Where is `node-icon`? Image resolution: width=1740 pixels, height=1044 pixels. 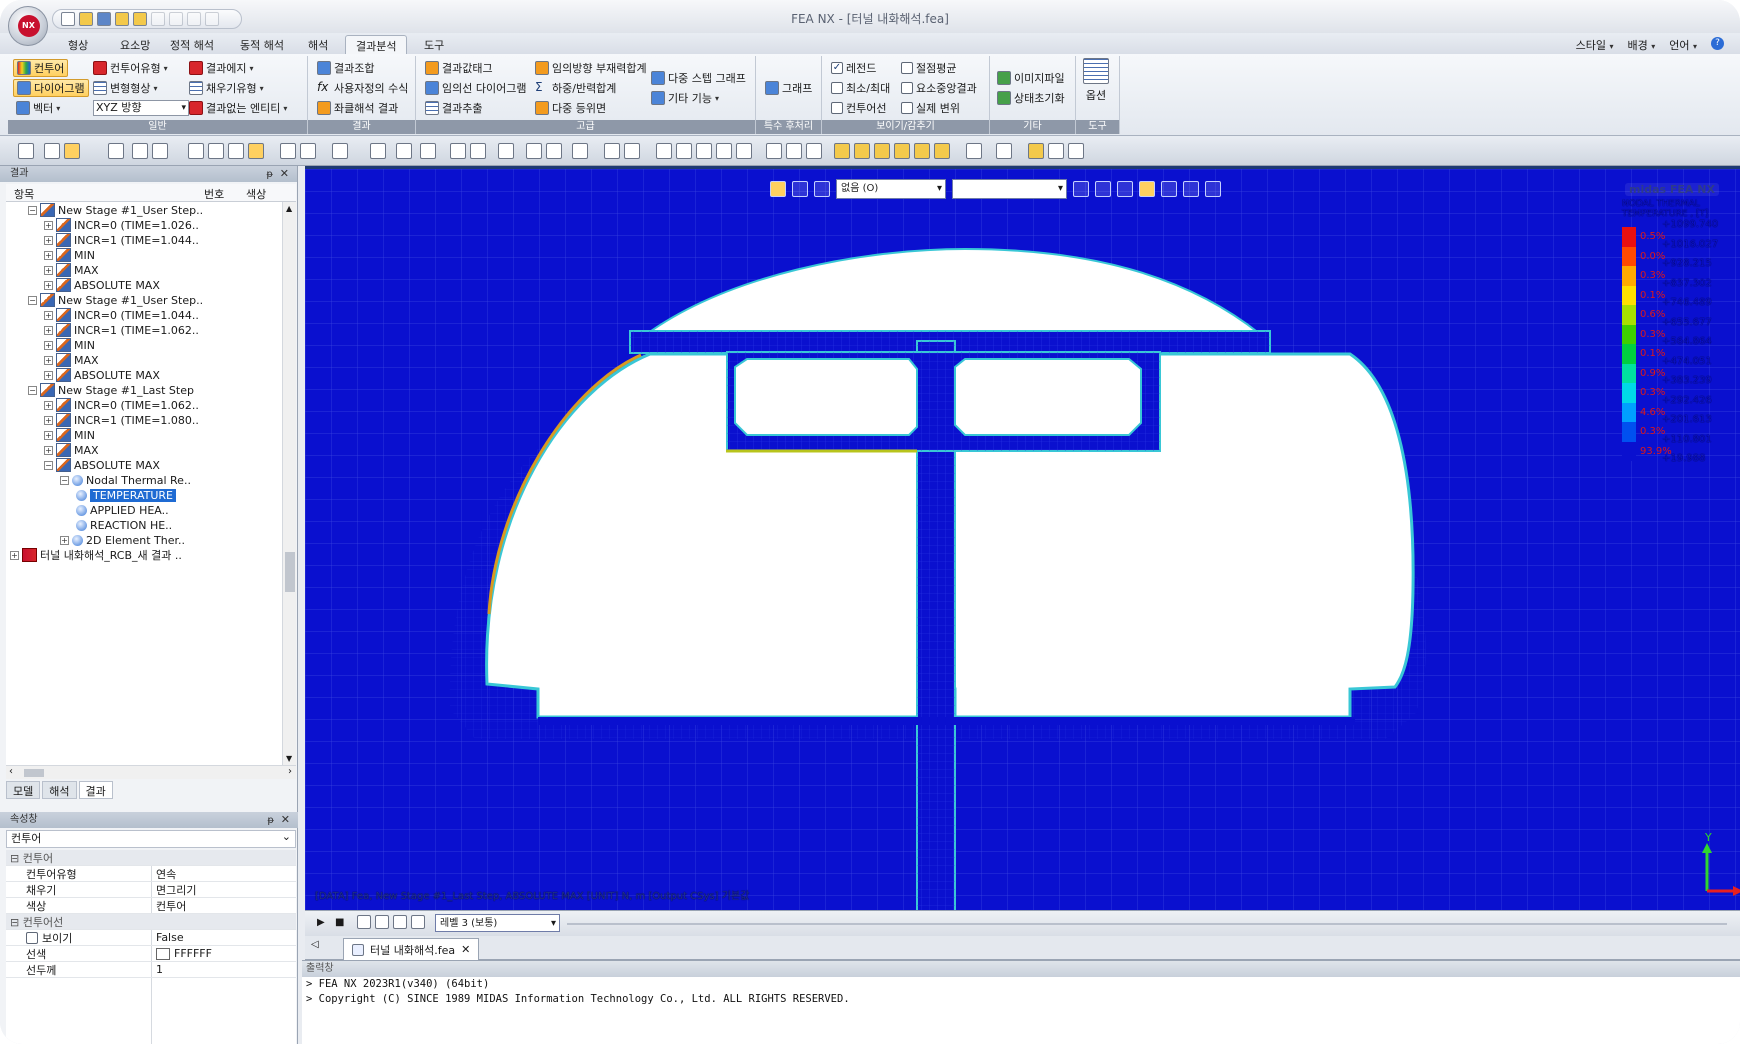 node-icon is located at coordinates (404, 151).